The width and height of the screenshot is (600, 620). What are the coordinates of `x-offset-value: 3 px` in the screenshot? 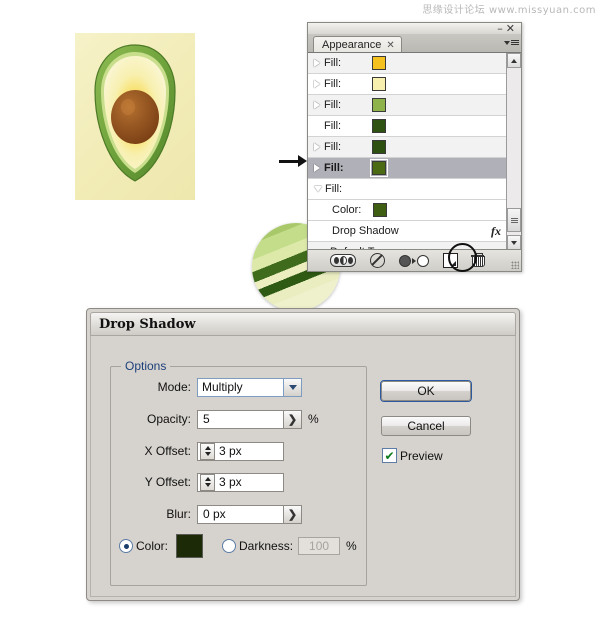 It's located at (230, 451).